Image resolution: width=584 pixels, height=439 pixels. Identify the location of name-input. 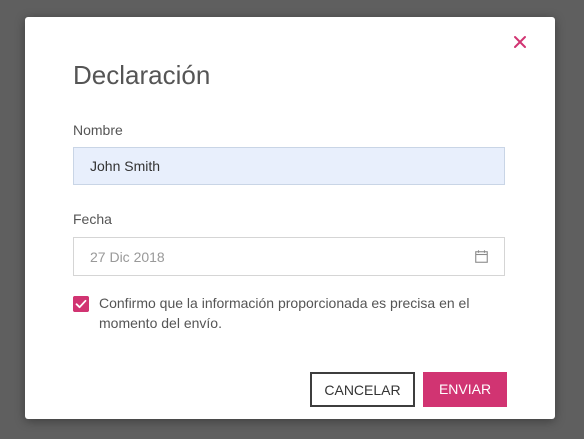
(289, 166).